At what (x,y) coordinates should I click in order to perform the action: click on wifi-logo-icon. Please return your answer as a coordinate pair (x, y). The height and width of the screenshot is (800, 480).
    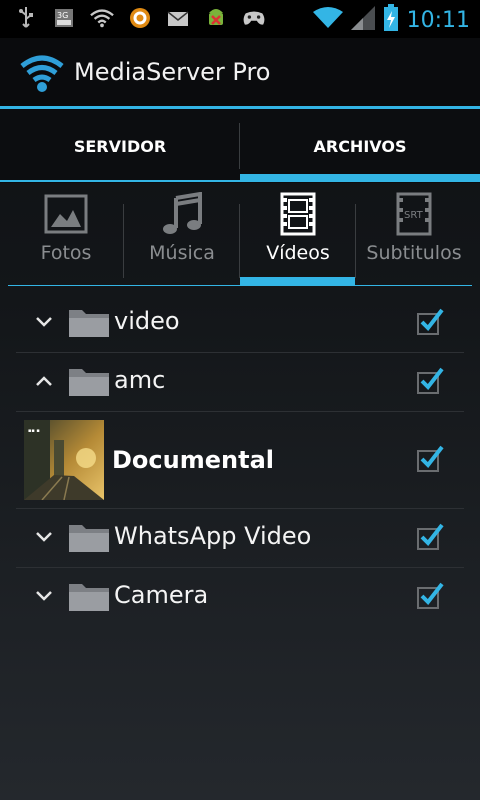
    Looking at the image, I should click on (42, 74).